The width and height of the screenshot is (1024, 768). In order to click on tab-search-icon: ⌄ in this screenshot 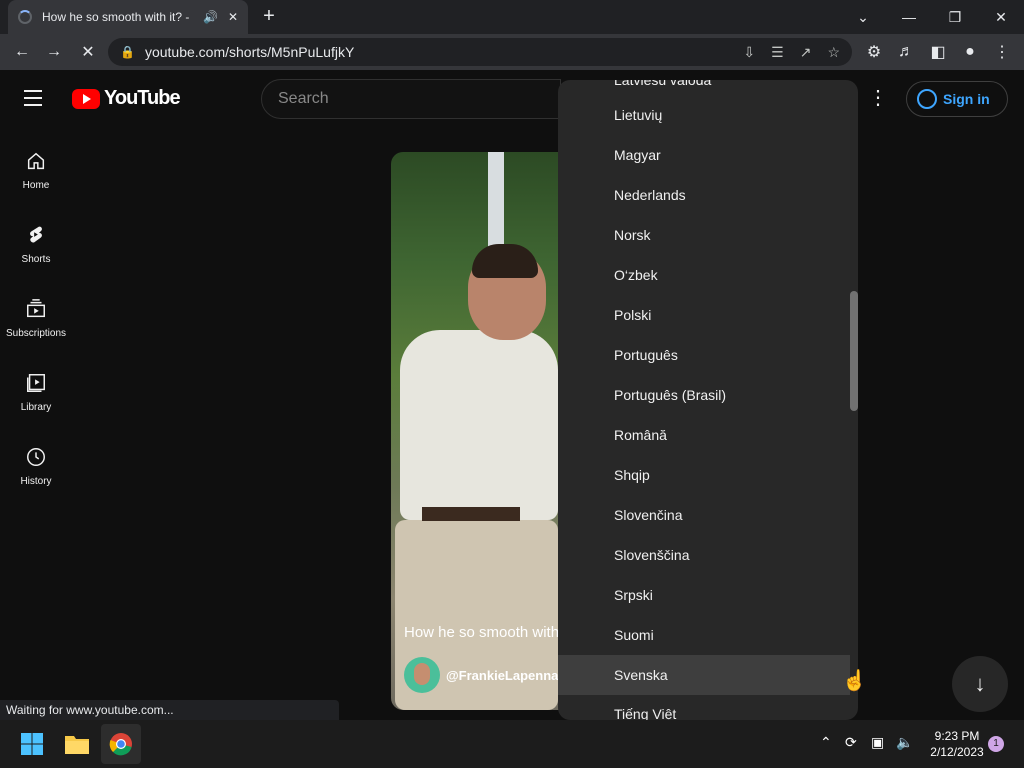, I will do `click(863, 17)`.